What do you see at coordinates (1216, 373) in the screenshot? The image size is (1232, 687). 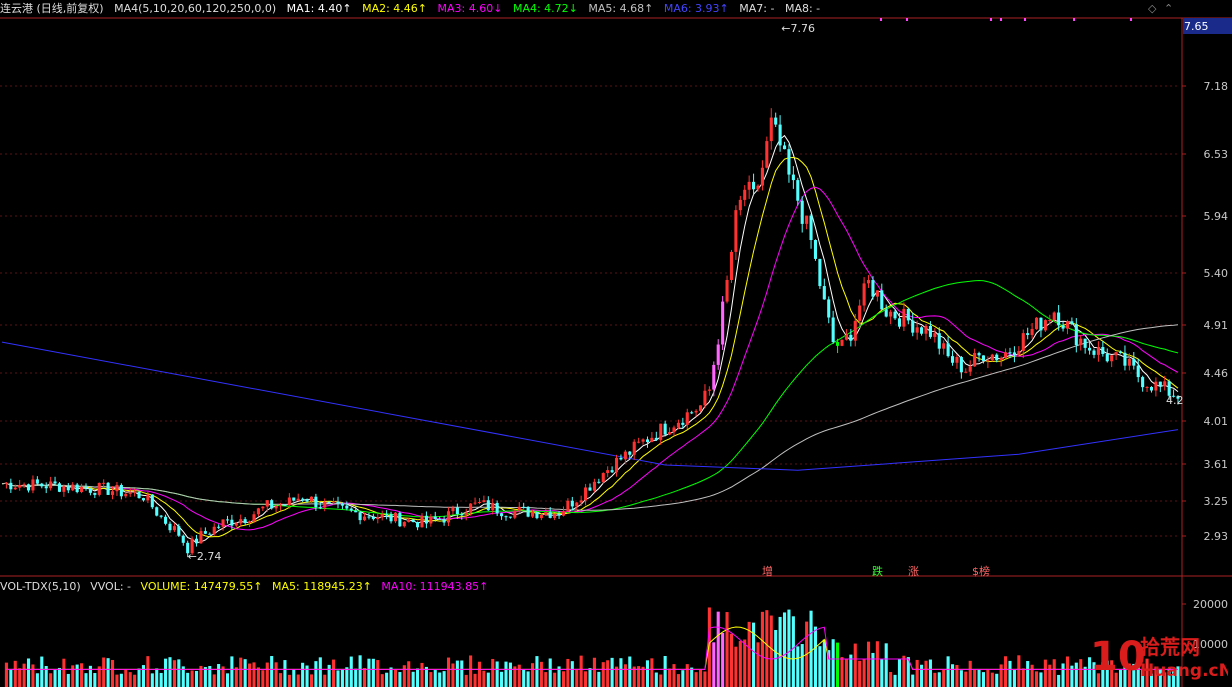 I see `price-tick-label: 4.46` at bounding box center [1216, 373].